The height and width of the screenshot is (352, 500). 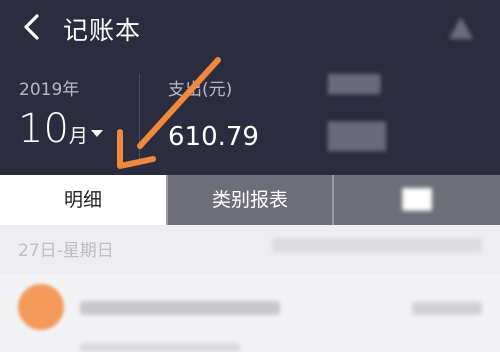 What do you see at coordinates (417, 200) in the screenshot?
I see `tab-blurred: ██` at bounding box center [417, 200].